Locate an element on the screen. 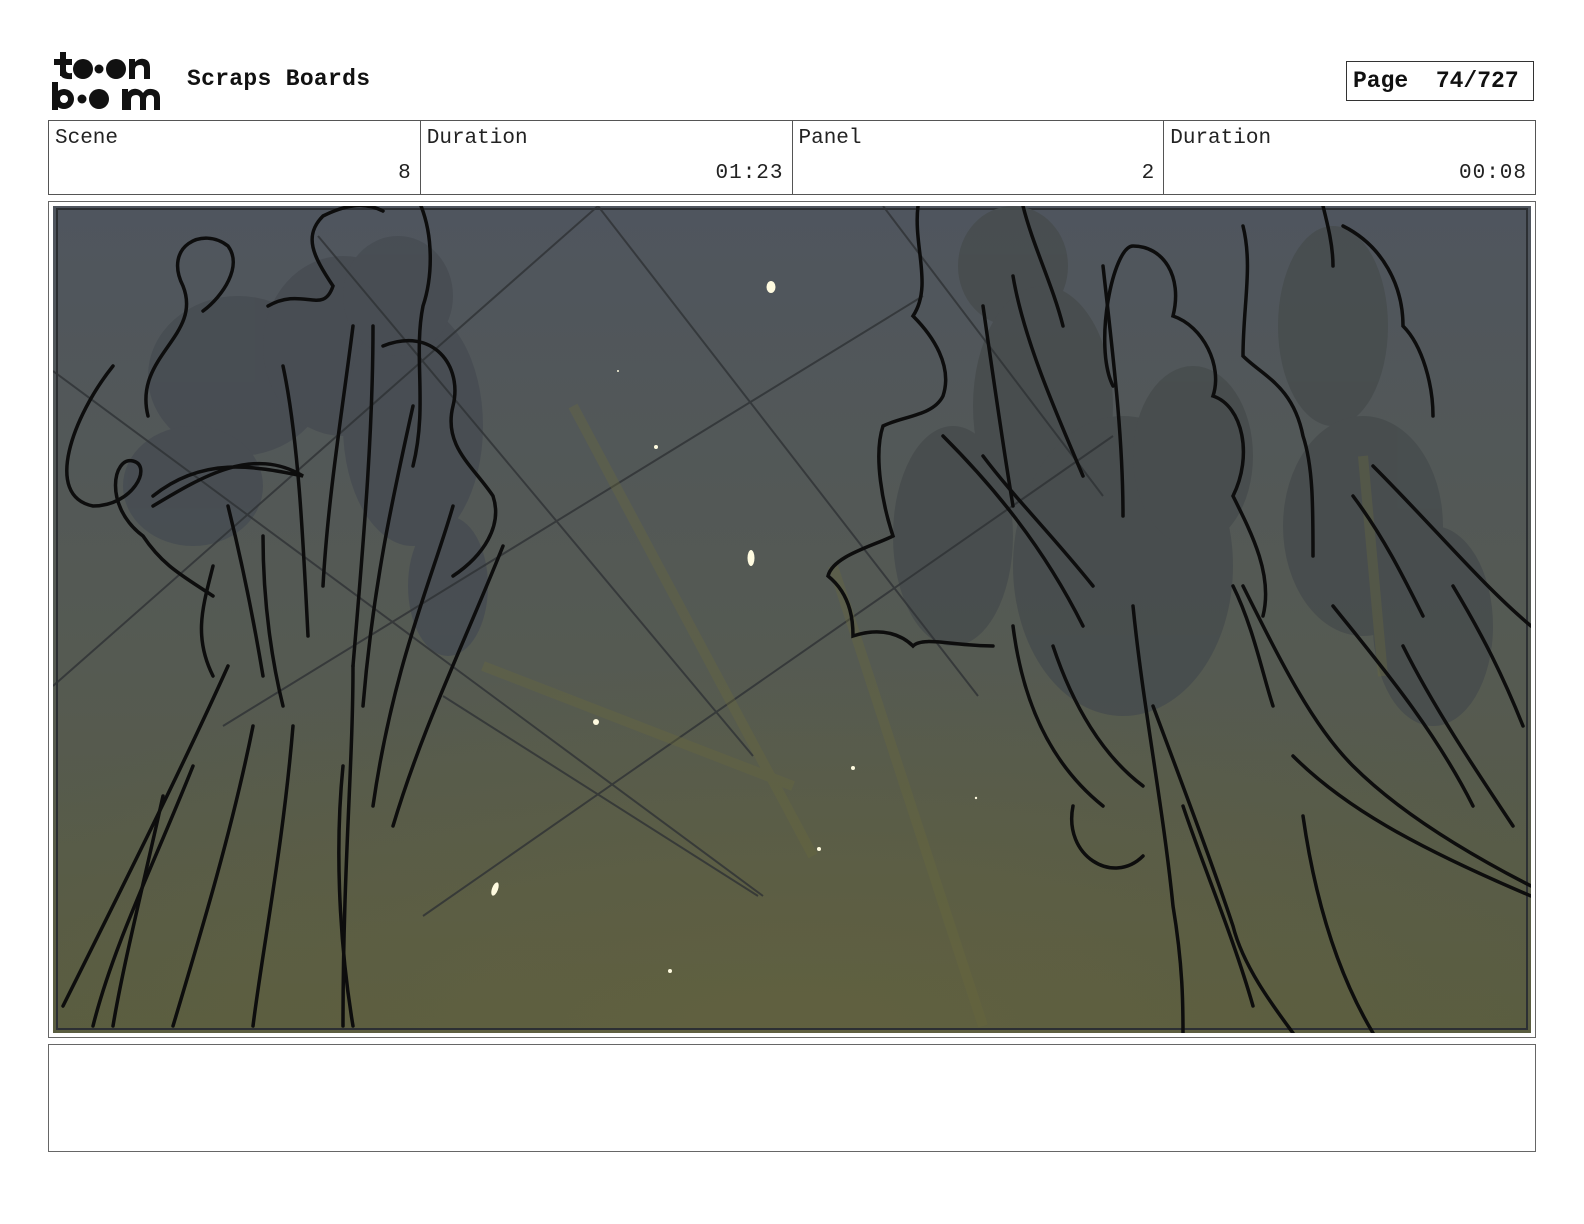 The width and height of the screenshot is (1584, 1224). project-title: Scraps Boards is located at coordinates (279, 79).